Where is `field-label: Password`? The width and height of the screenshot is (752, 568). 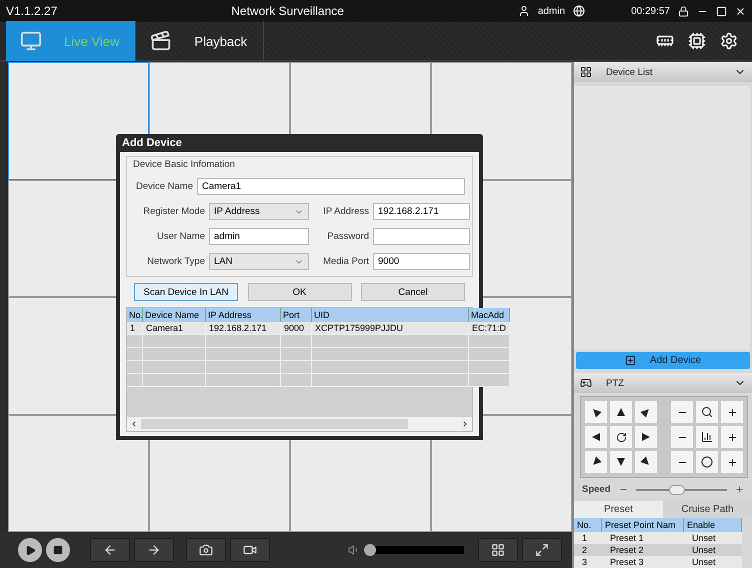
field-label: Password is located at coordinates (347, 236).